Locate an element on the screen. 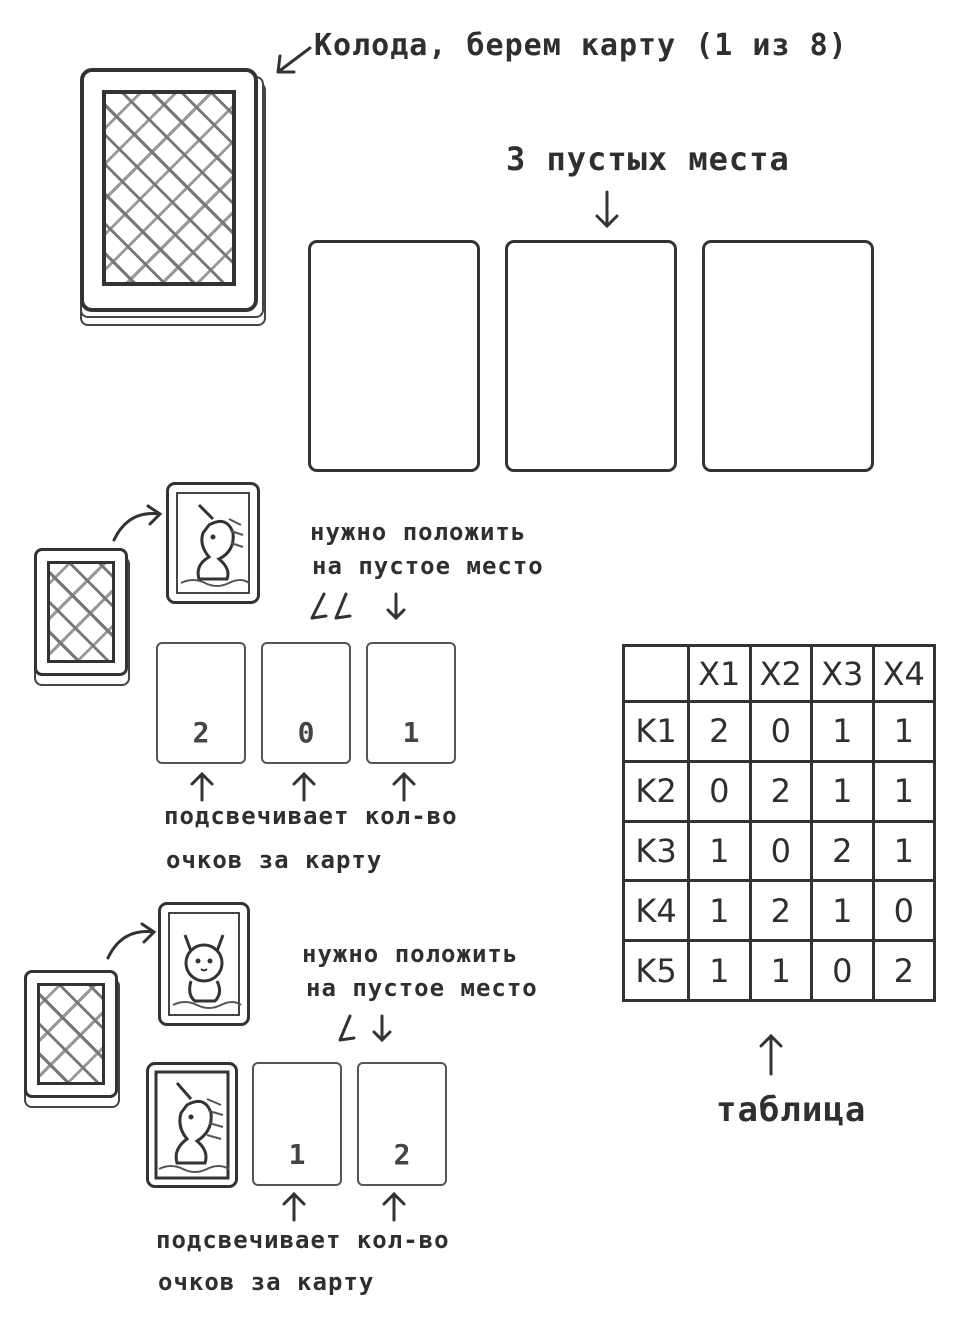  slot-with-score-2: 0 is located at coordinates (306, 703).